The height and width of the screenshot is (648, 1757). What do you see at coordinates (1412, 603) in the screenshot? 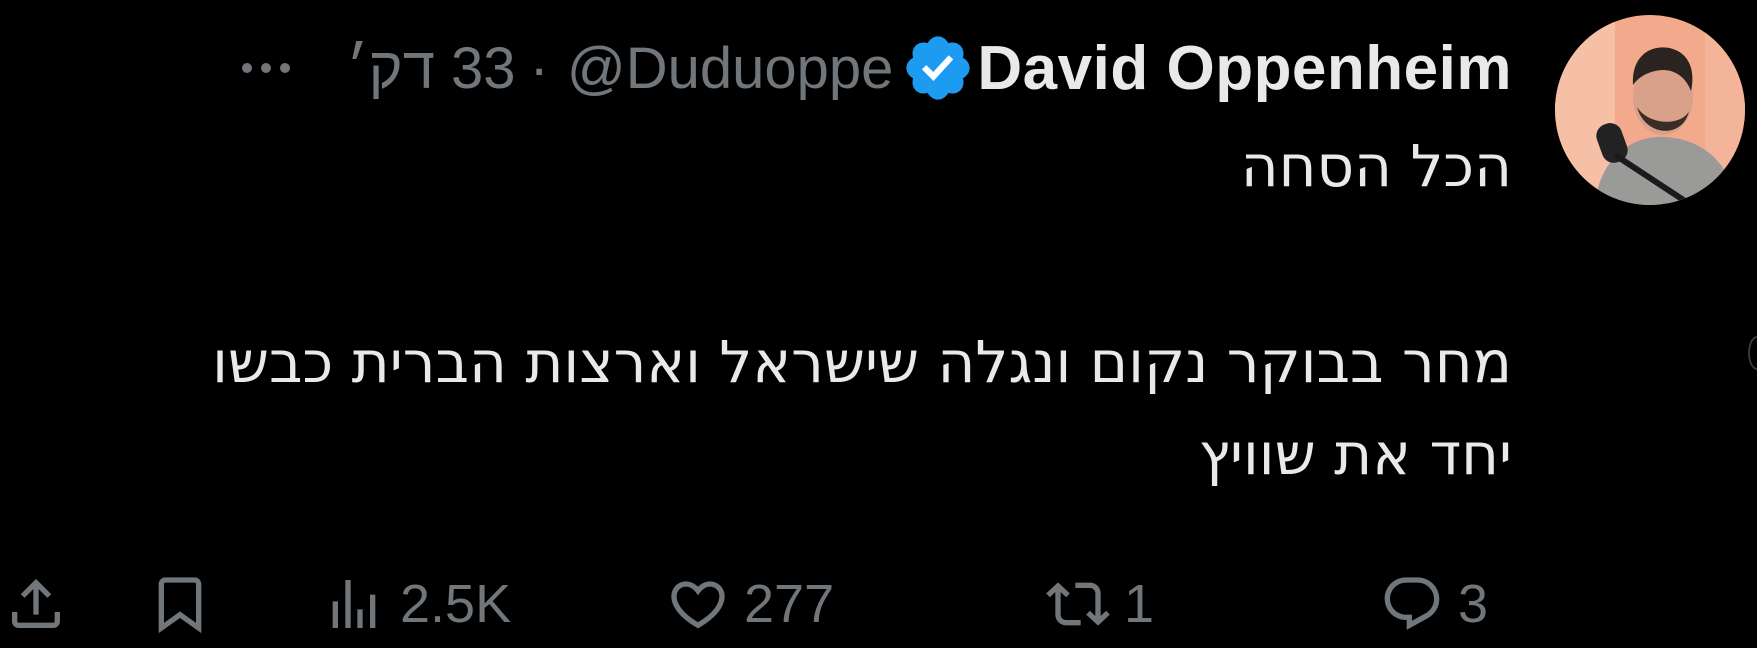
I see `reply-icon` at bounding box center [1412, 603].